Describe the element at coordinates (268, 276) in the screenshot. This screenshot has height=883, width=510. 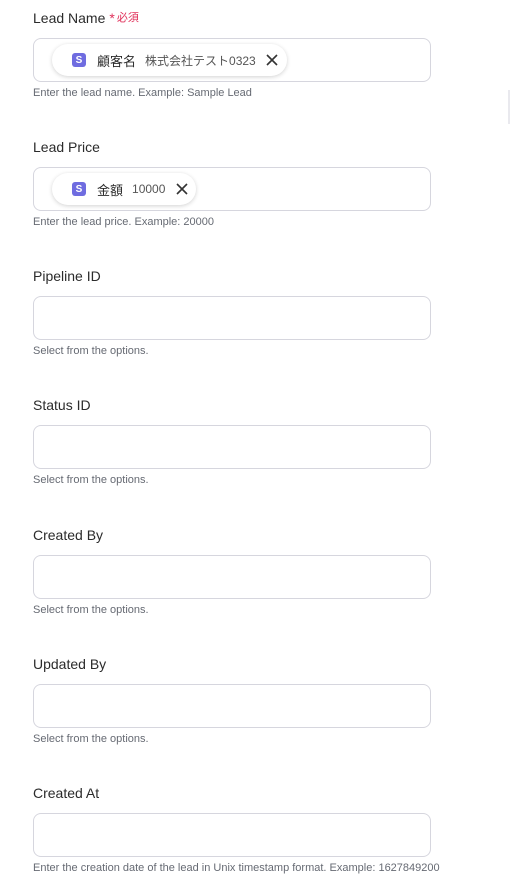
I see `field-label: Pipeline ID` at that location.